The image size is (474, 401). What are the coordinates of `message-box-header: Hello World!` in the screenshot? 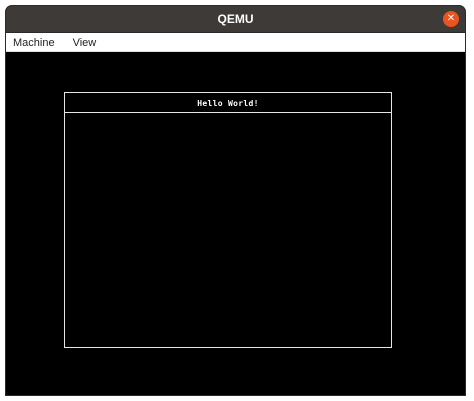 It's located at (228, 103).